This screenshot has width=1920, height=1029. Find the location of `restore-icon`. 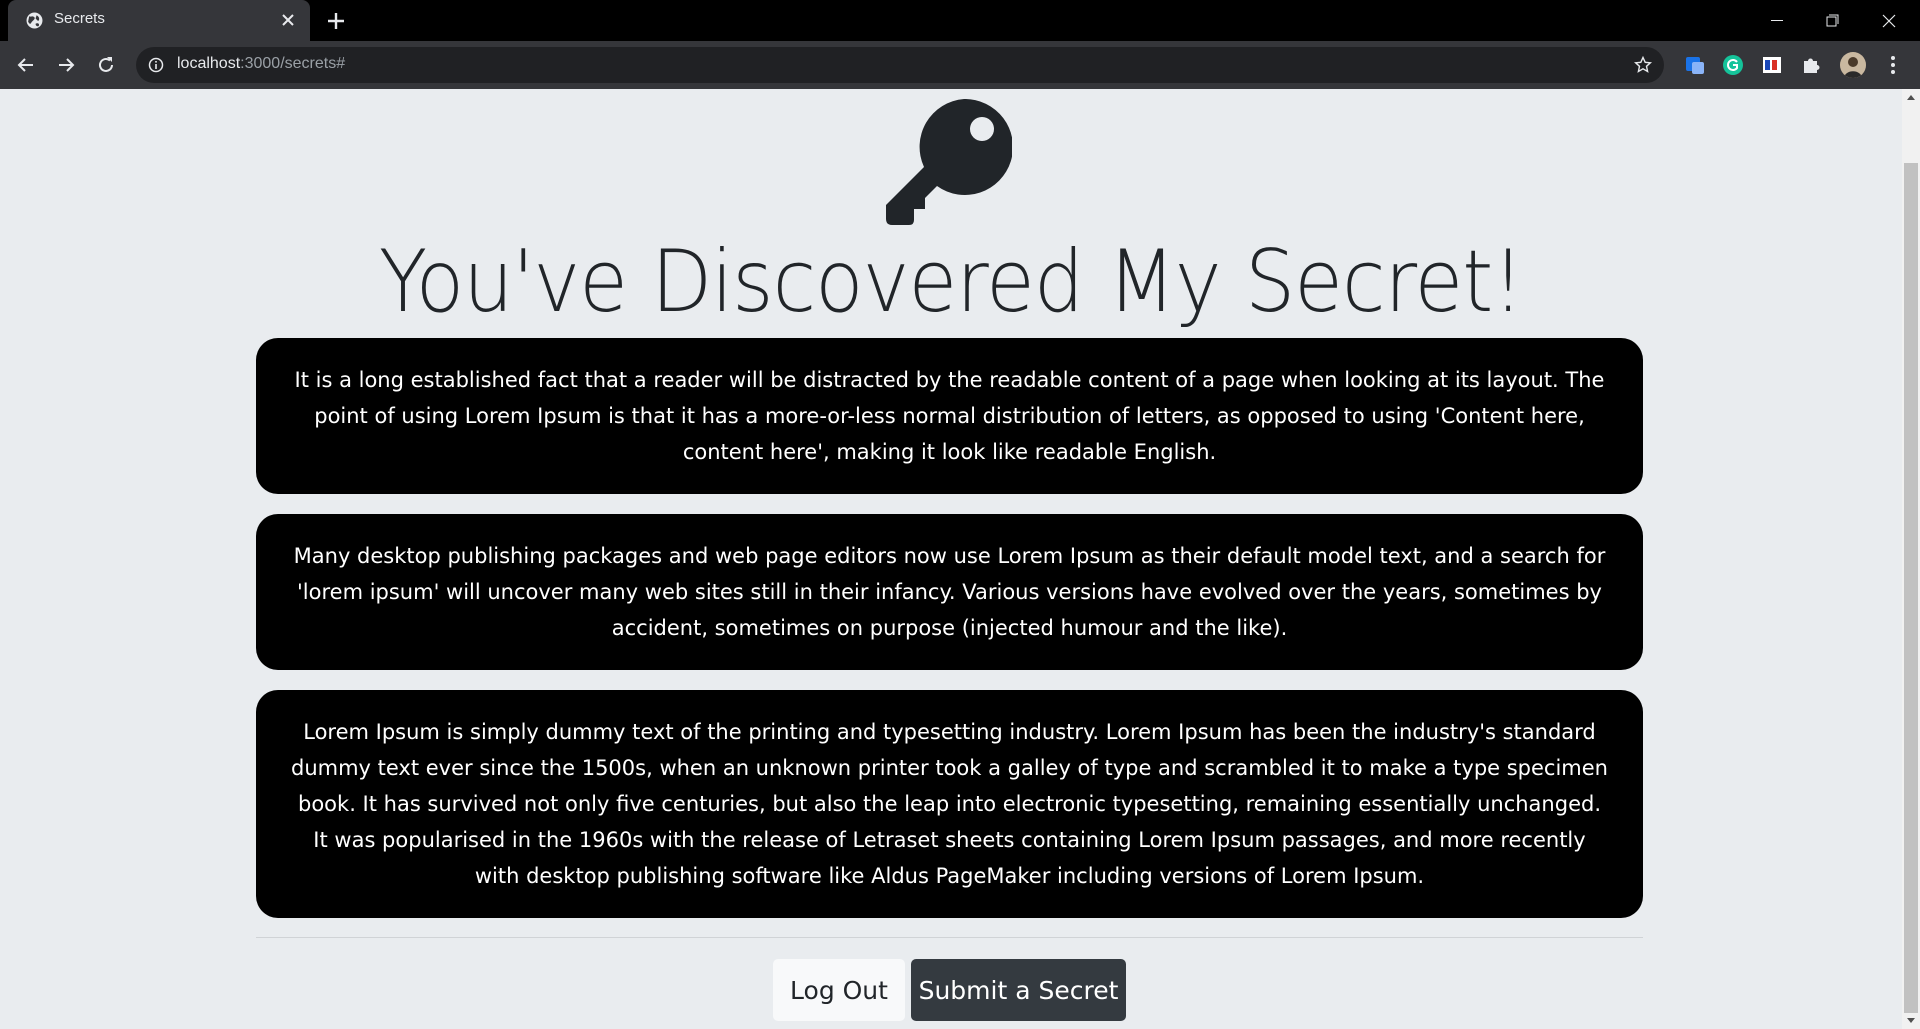

restore-icon is located at coordinates (1833, 20).